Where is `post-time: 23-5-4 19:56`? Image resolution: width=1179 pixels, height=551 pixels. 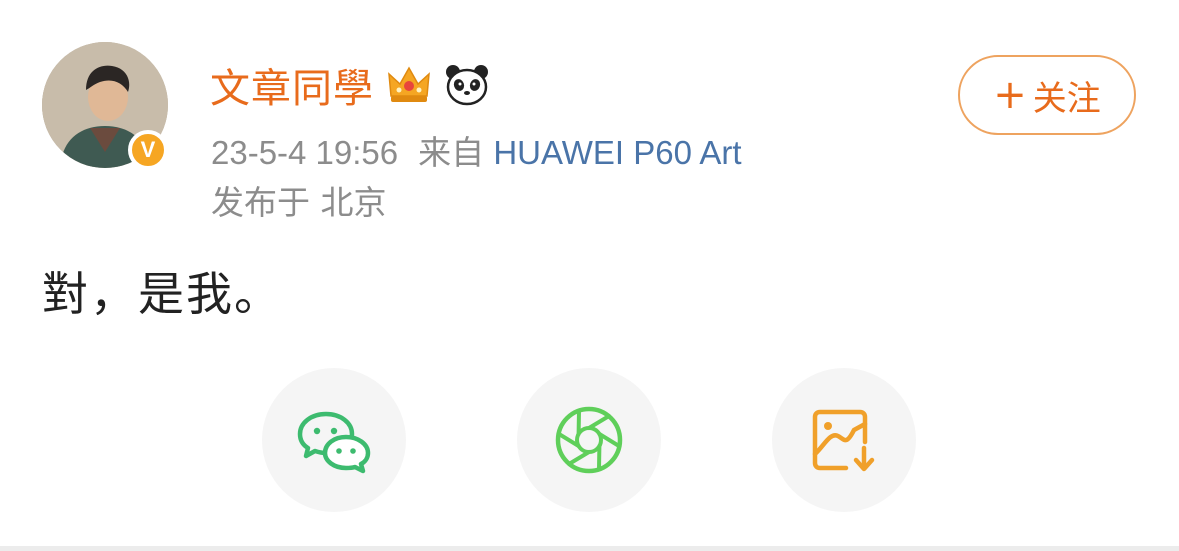 post-time: 23-5-4 19:56 is located at coordinates (305, 152).